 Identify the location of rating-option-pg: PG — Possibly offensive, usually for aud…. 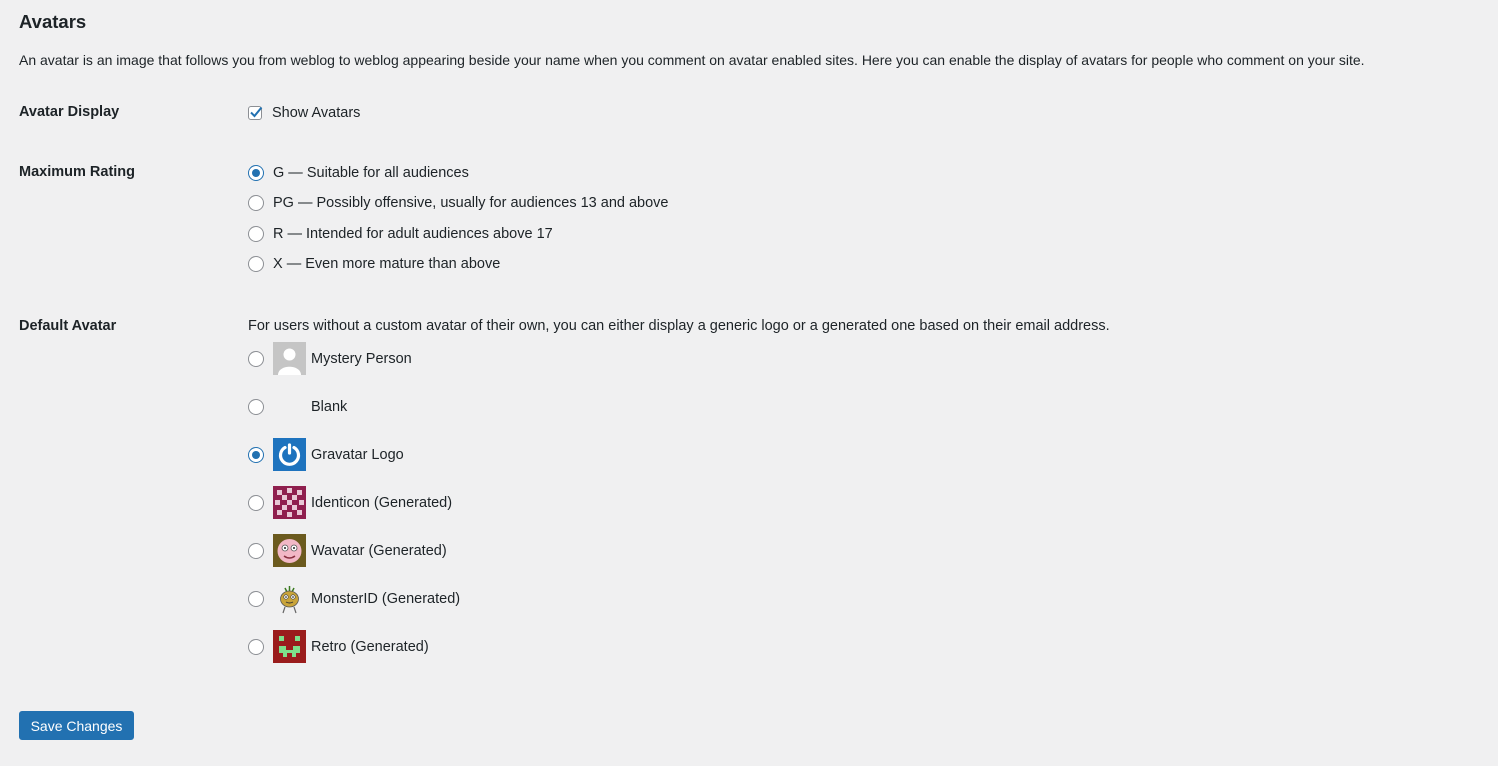
(458, 203).